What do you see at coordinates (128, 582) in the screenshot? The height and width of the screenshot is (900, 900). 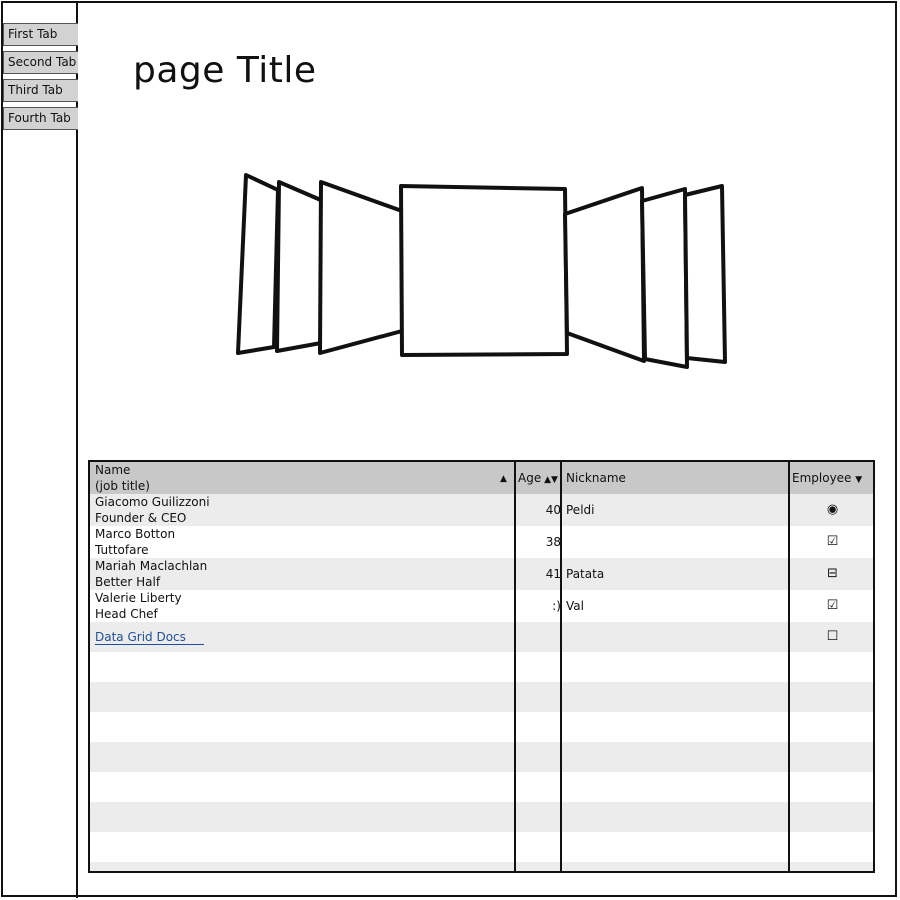 I see `row-job-title: Better Half` at bounding box center [128, 582].